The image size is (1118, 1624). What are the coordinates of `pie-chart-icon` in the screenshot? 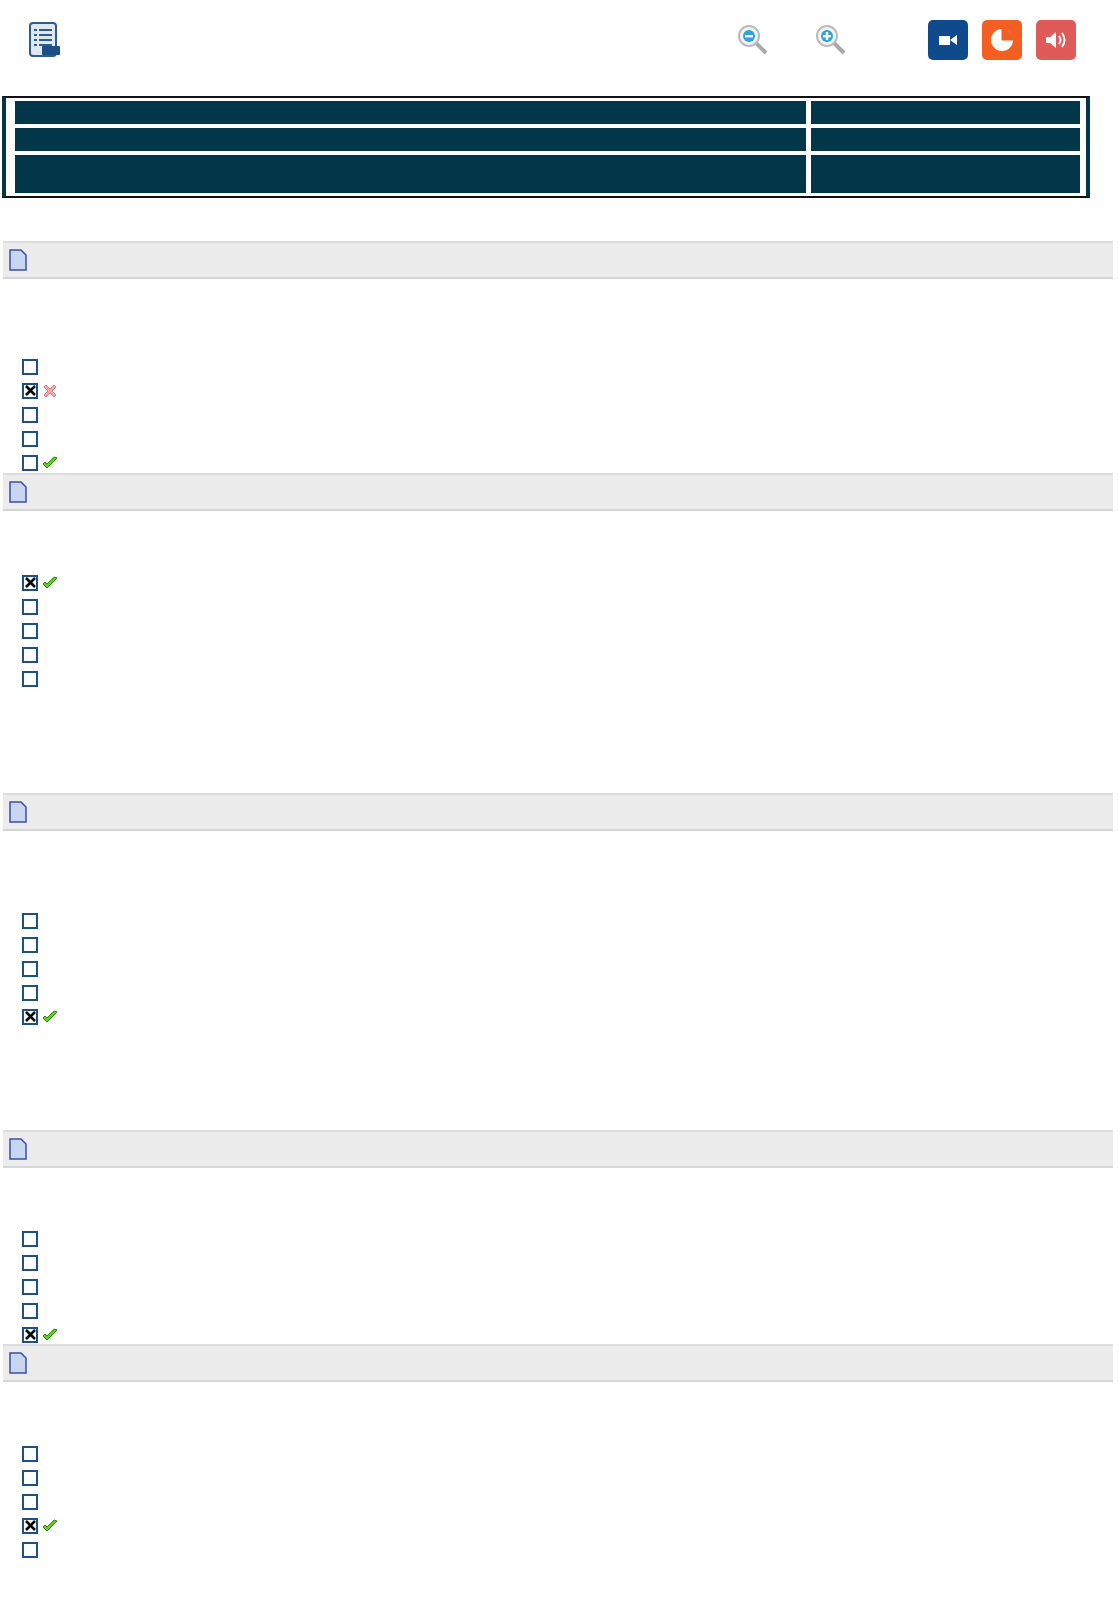 It's located at (1002, 40).